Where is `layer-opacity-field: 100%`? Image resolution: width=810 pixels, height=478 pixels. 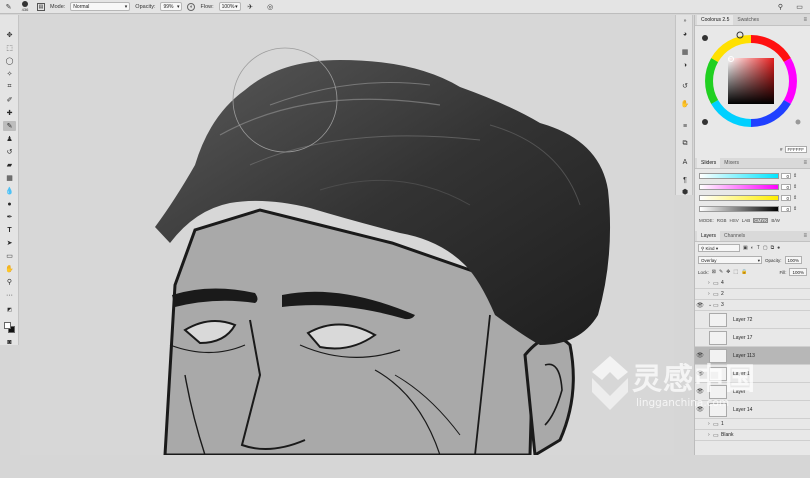
layer-opacity-field: 100% is located at coordinates (793, 260).